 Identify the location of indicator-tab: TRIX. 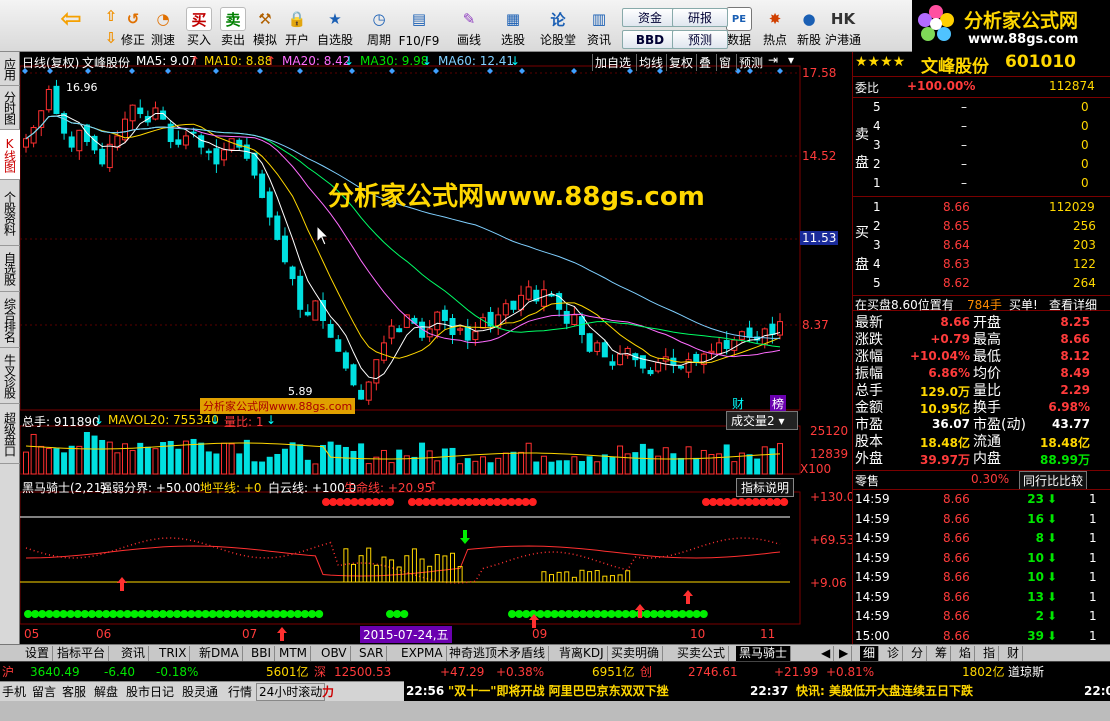
(173, 653).